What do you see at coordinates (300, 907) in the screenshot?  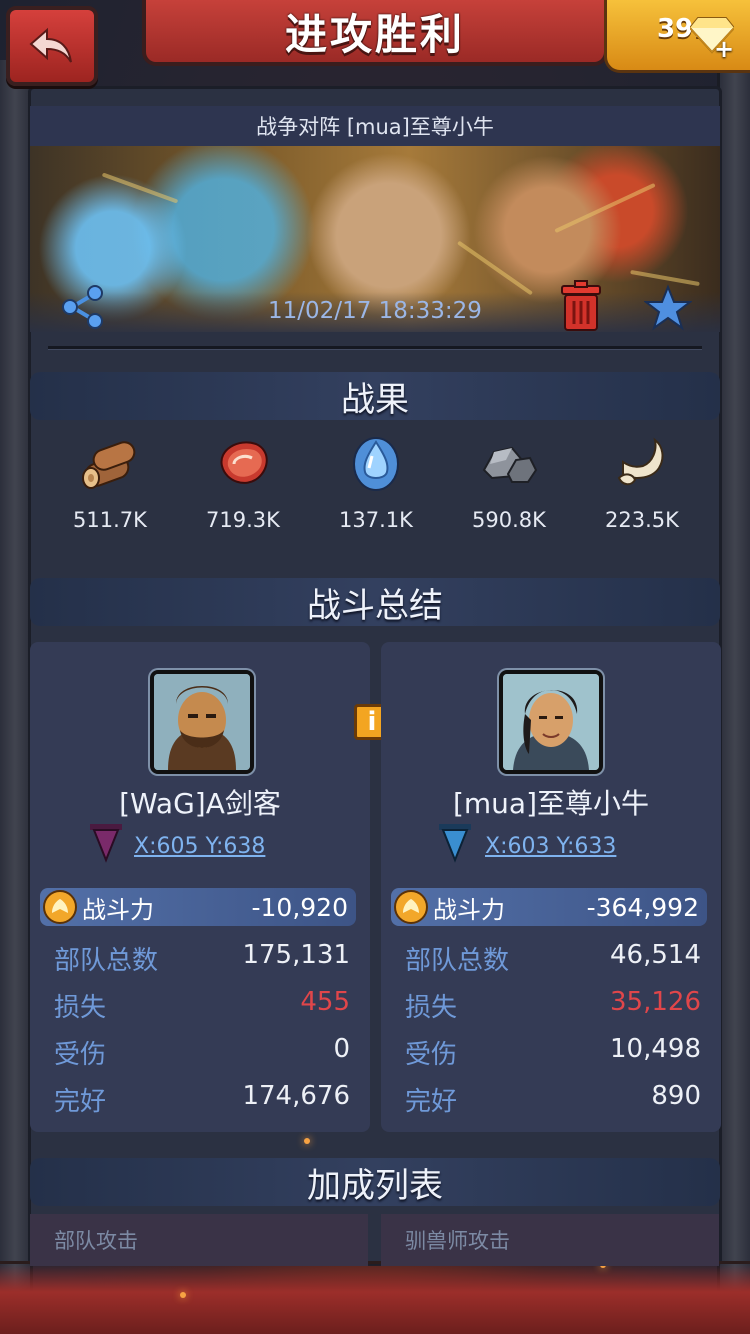 I see `power-value: -10,920` at bounding box center [300, 907].